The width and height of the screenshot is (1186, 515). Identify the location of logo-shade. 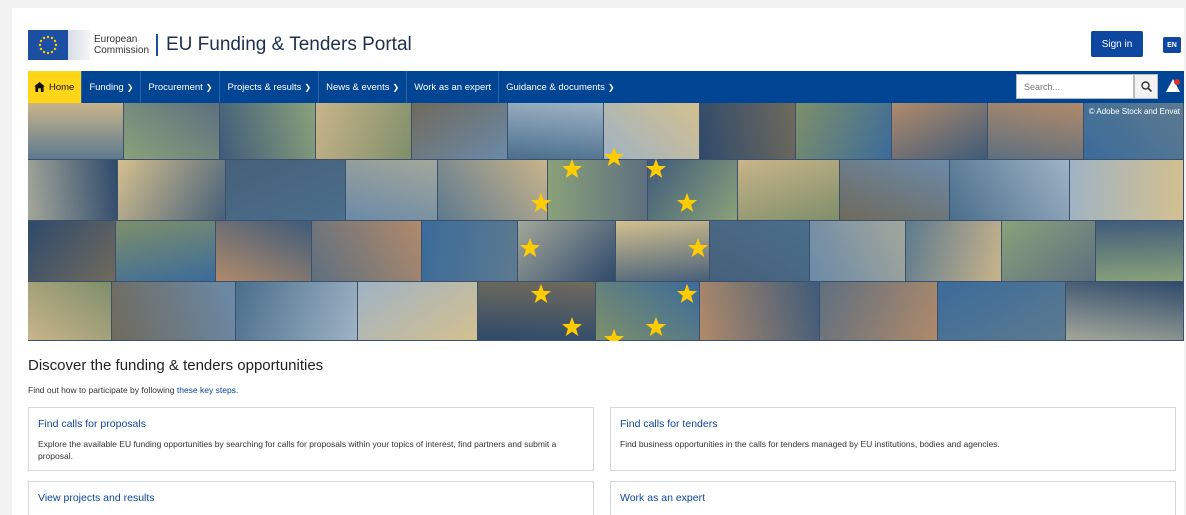
(79, 45).